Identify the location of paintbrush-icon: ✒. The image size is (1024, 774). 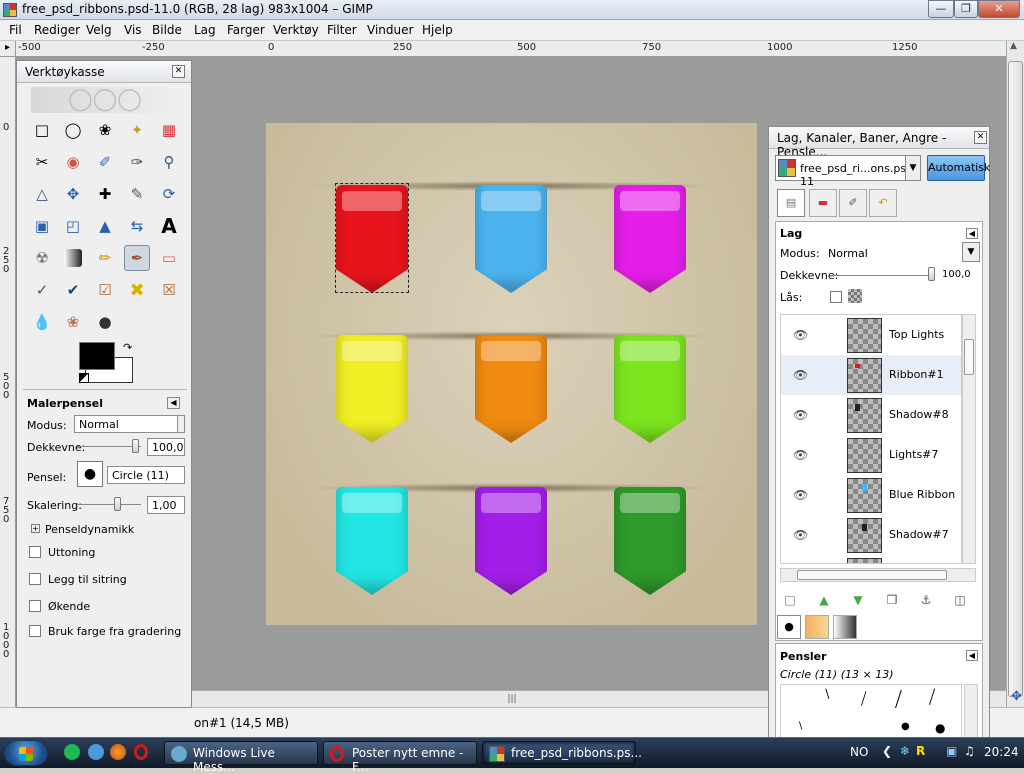
(137, 258).